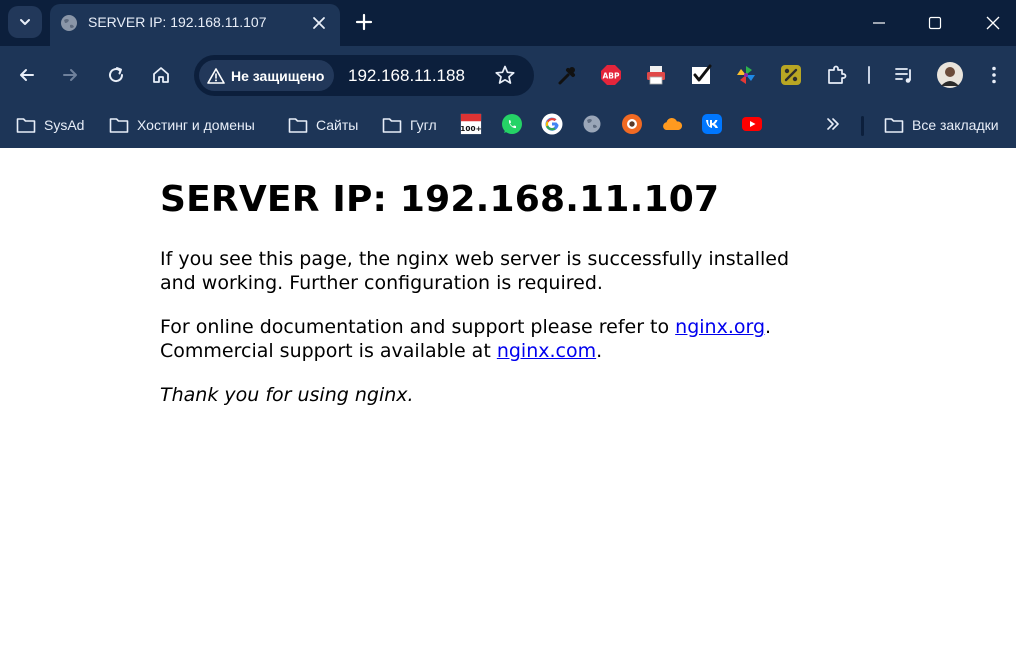 Image resolution: width=1016 pixels, height=646 pixels. I want to click on abp-text: ABP, so click(611, 76).